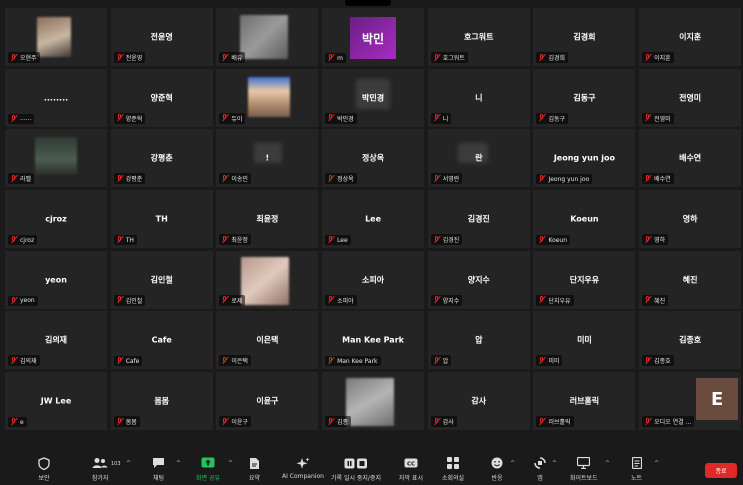  I want to click on participant-tile: 단지우유 단지우유, so click(584, 279).